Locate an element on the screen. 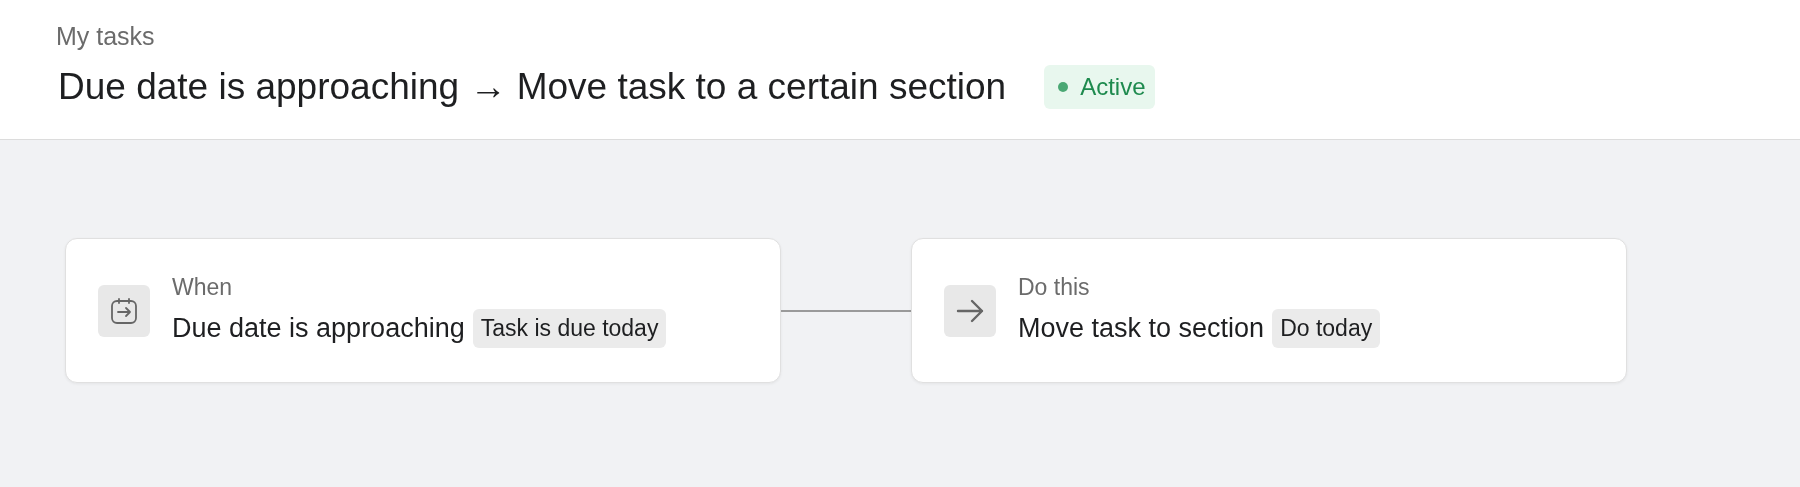 Image resolution: width=1800 pixels, height=487 pixels. arrow-right-icon is located at coordinates (970, 310).